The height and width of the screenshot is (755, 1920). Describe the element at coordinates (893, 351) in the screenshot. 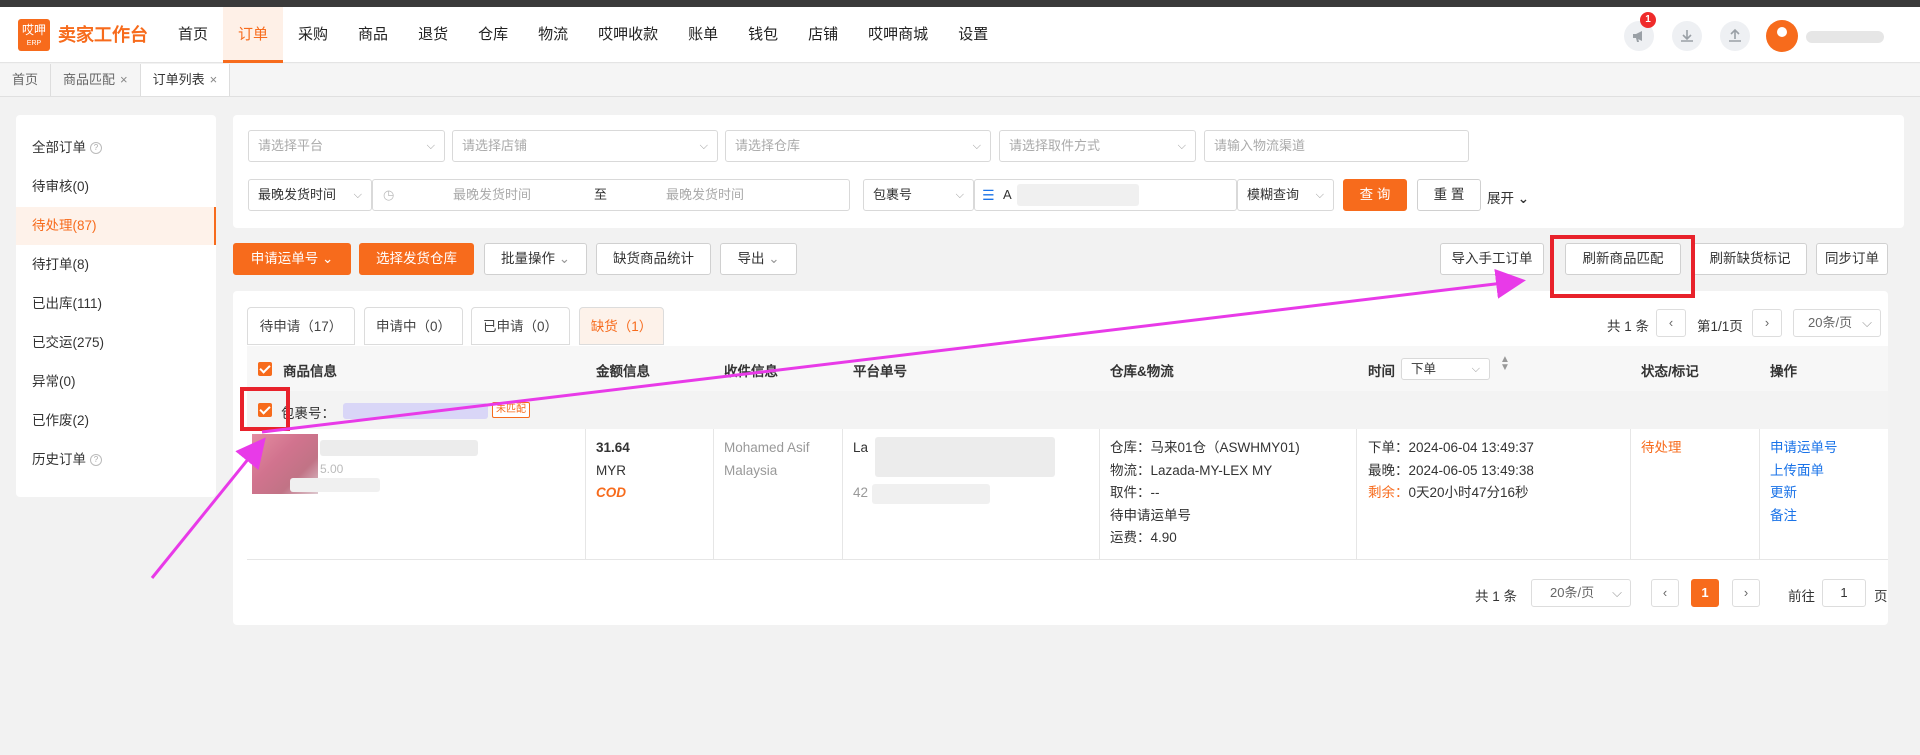

I see `arrow-to-refresh-match` at that location.